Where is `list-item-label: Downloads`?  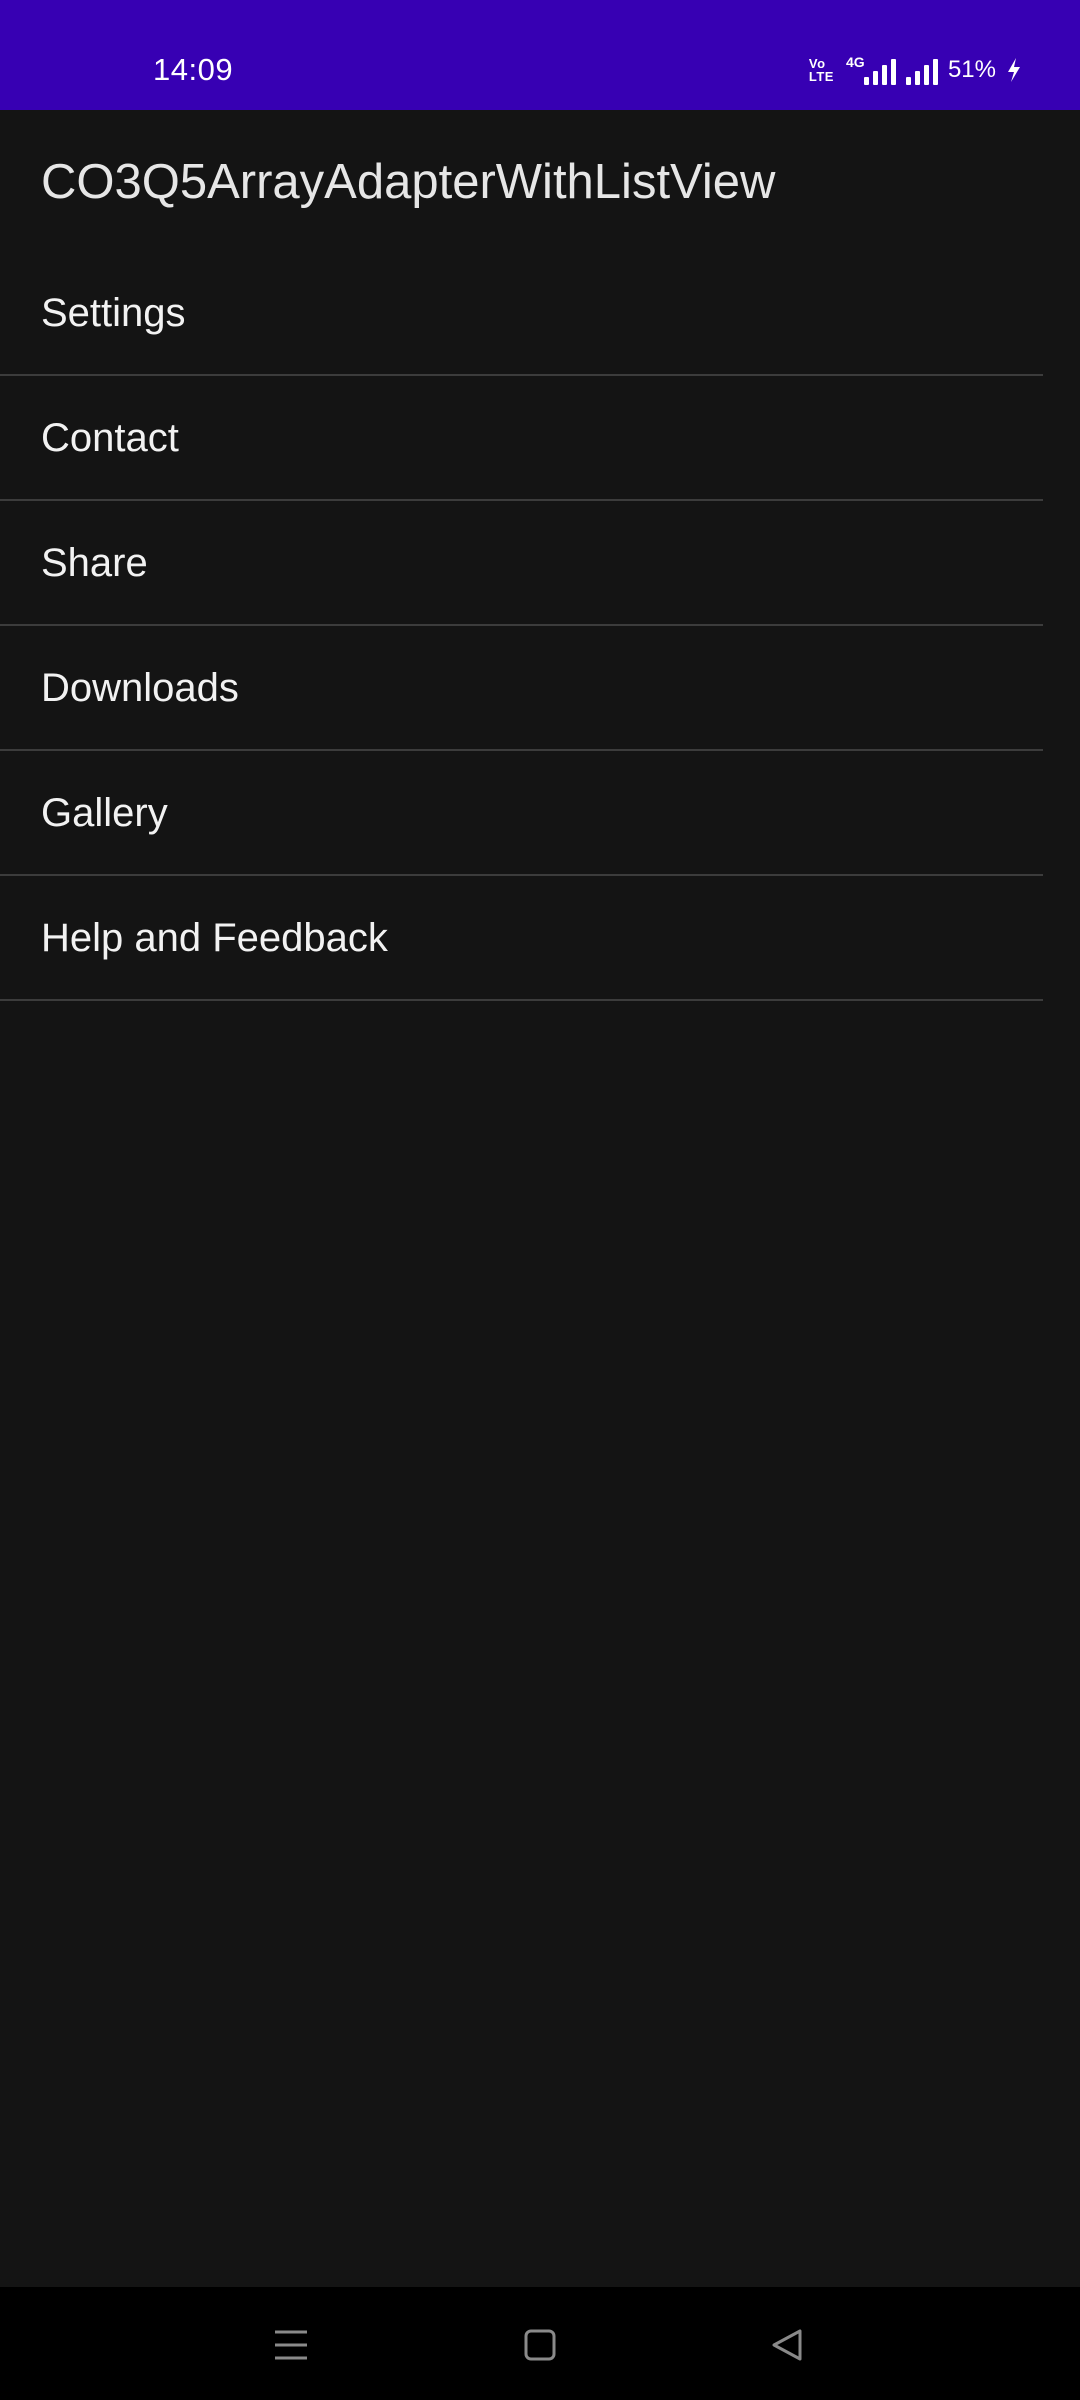 list-item-label: Downloads is located at coordinates (140, 688).